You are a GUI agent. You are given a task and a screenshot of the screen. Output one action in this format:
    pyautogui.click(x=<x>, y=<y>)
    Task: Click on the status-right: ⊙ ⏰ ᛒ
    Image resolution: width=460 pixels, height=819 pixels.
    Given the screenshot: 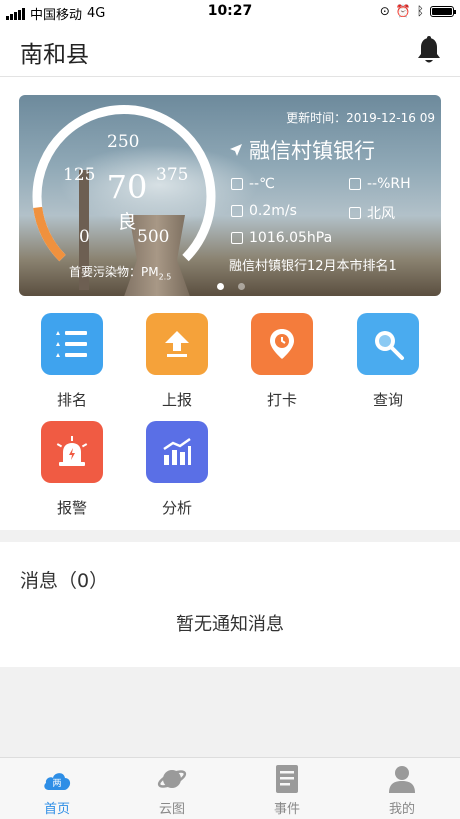 What is the action you would take?
    pyautogui.click(x=417, y=11)
    